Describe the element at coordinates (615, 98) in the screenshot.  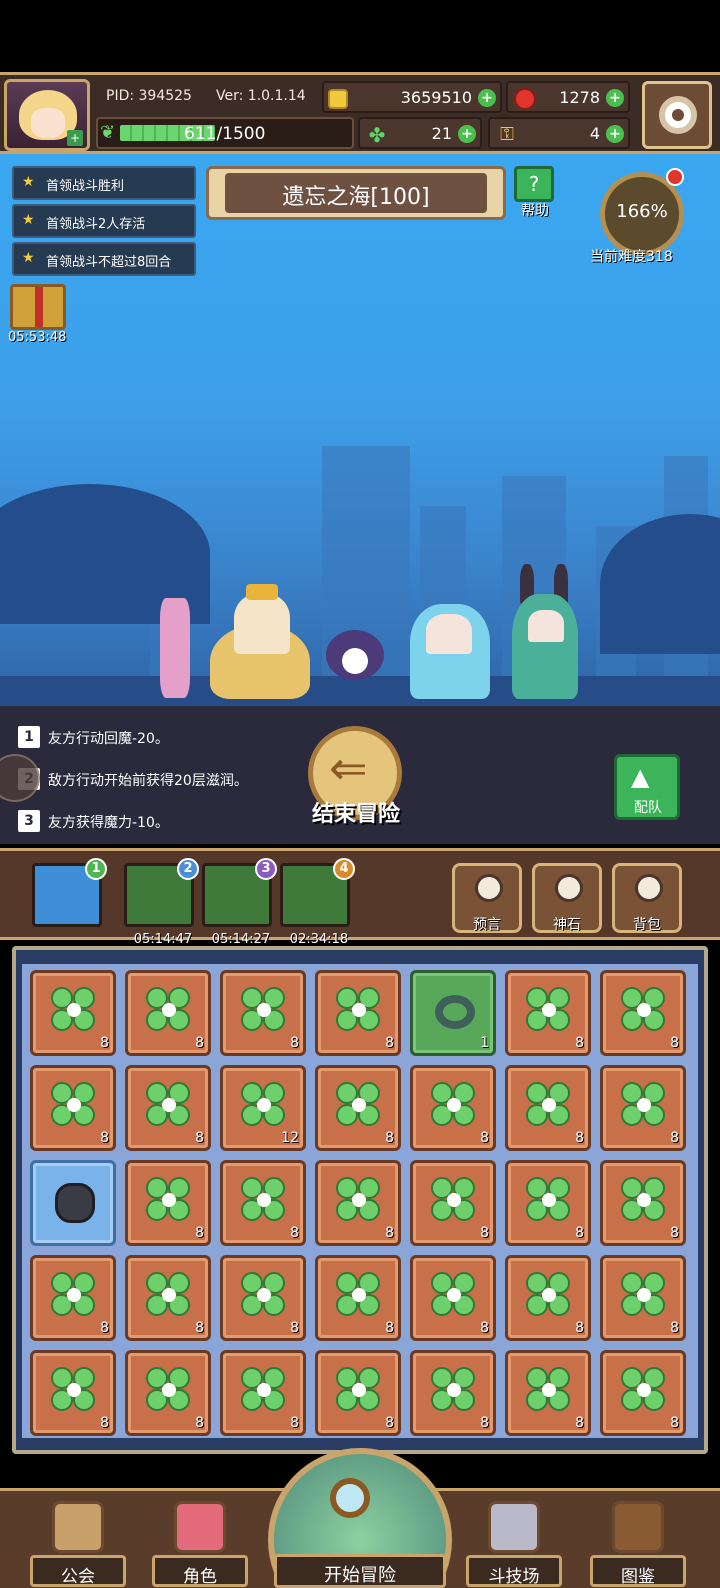
I see `add-gem-button: +` at that location.